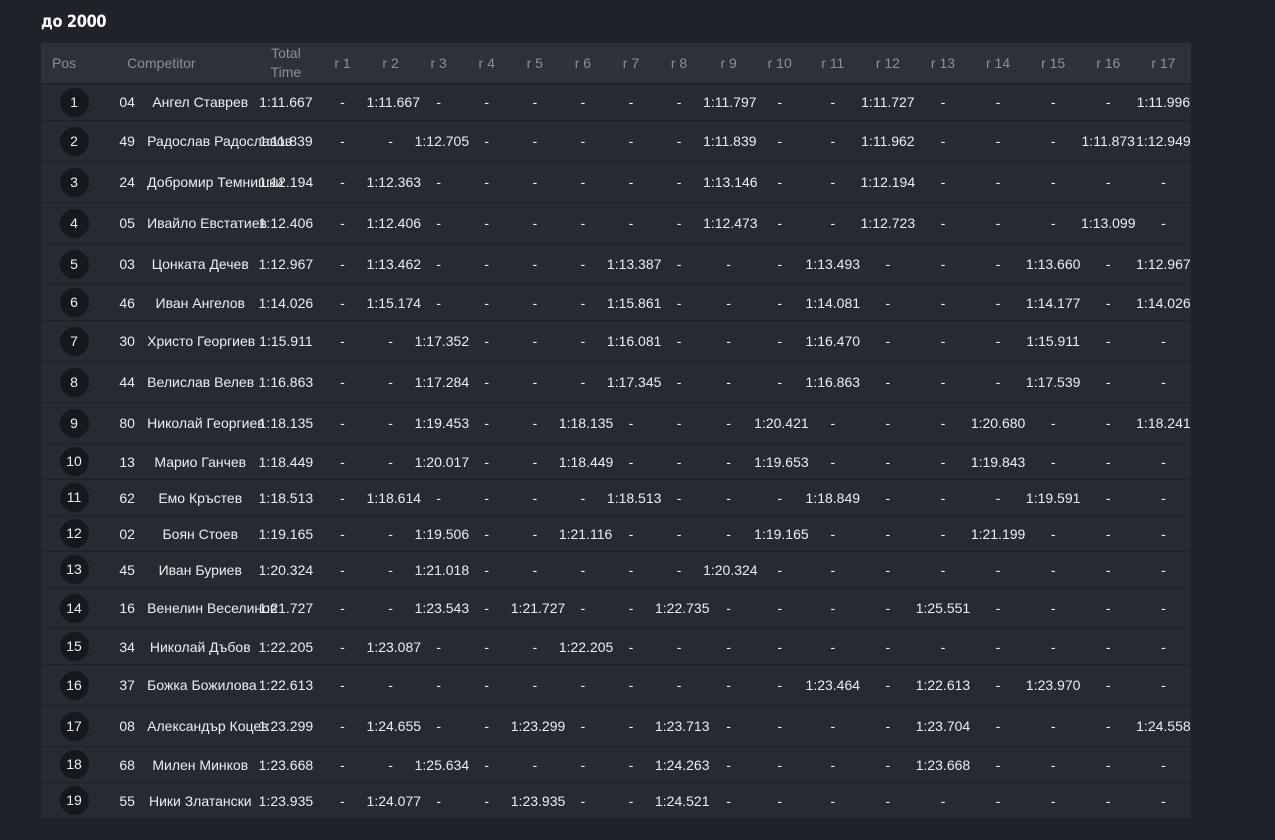  I want to click on competitor-name: Емо Кръстев, so click(200, 497).